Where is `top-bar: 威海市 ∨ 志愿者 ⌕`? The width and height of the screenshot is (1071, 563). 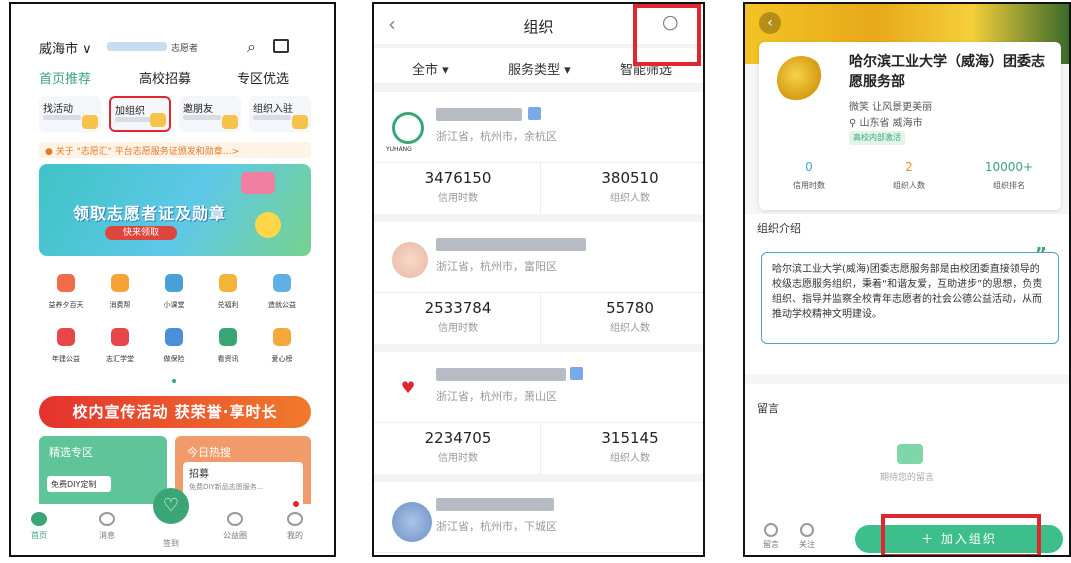 top-bar: 威海市 ∨ 志愿者 ⌕ is located at coordinates (172, 49).